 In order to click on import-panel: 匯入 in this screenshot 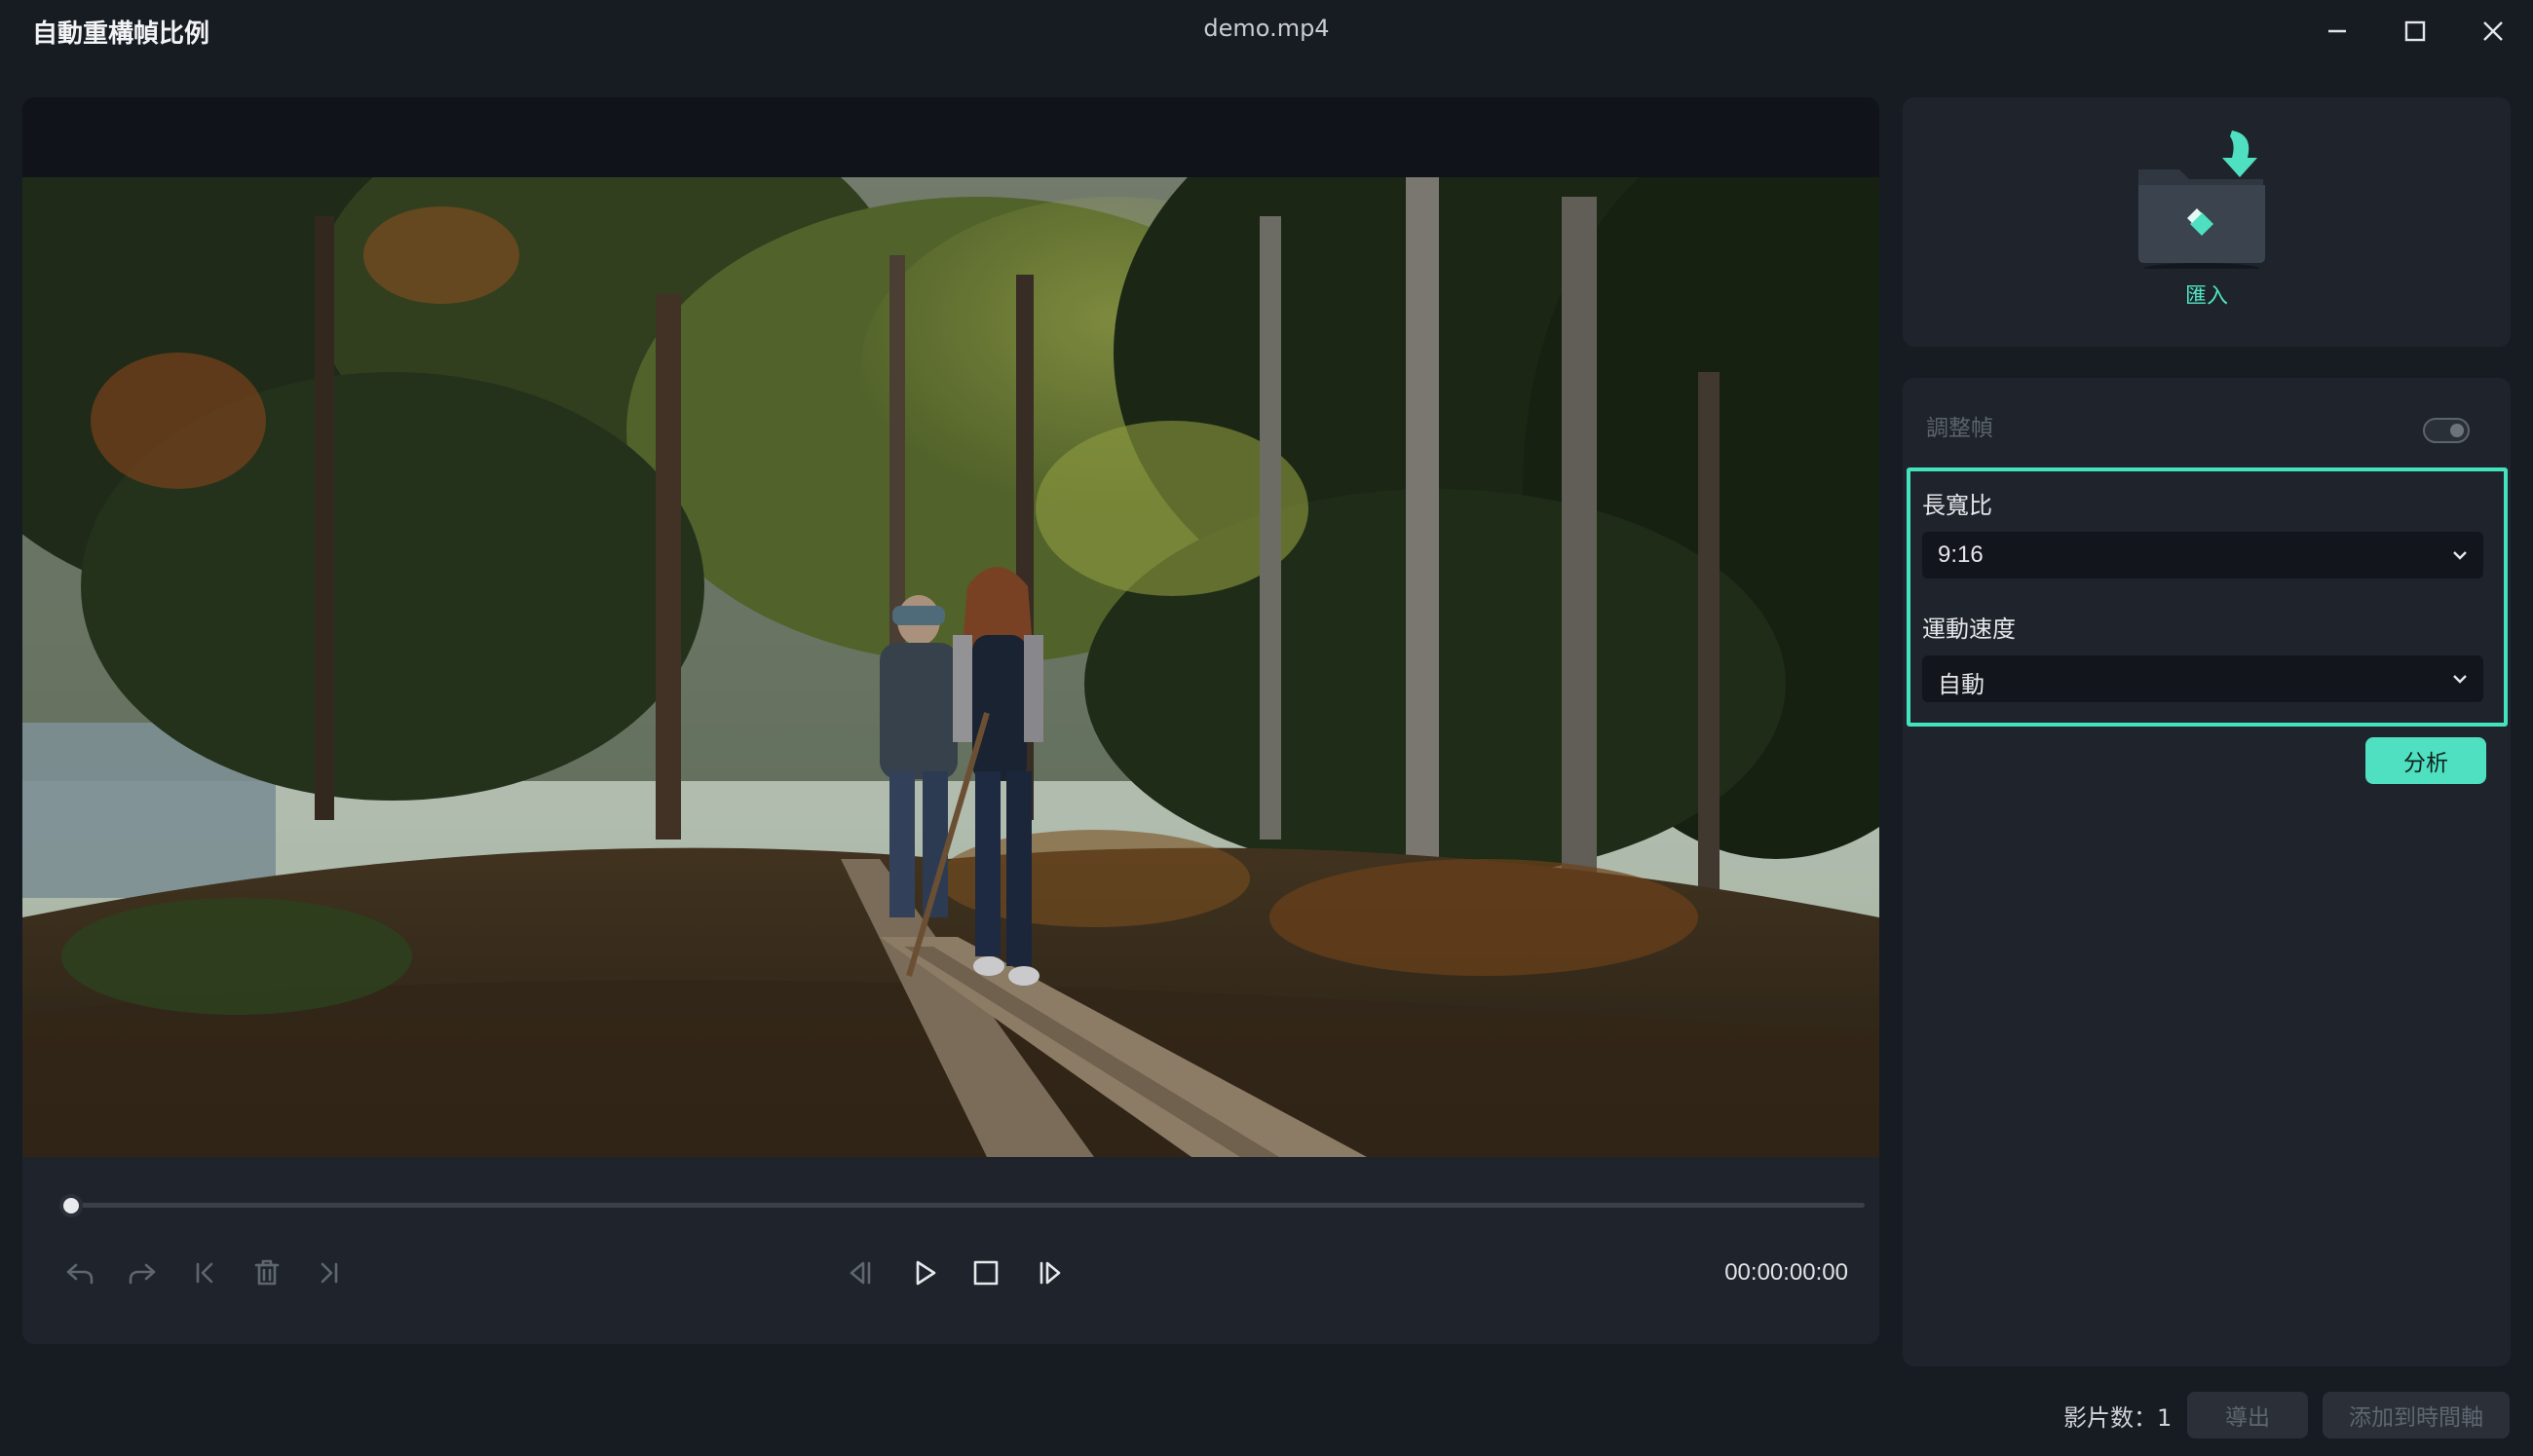, I will do `click(2207, 222)`.